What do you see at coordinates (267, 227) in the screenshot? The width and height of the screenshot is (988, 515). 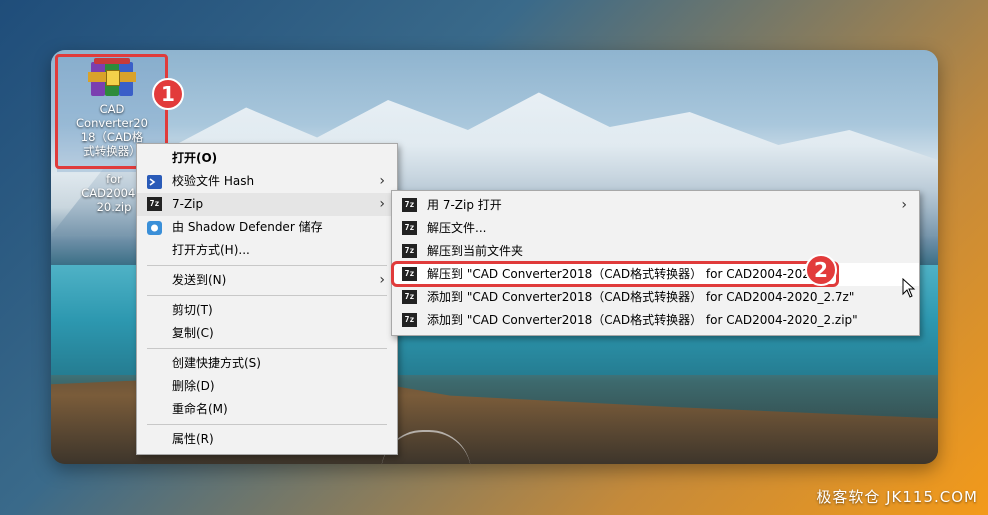 I see `menu-item-shadow-defender: 由 Shadow Defender 储存` at bounding box center [267, 227].